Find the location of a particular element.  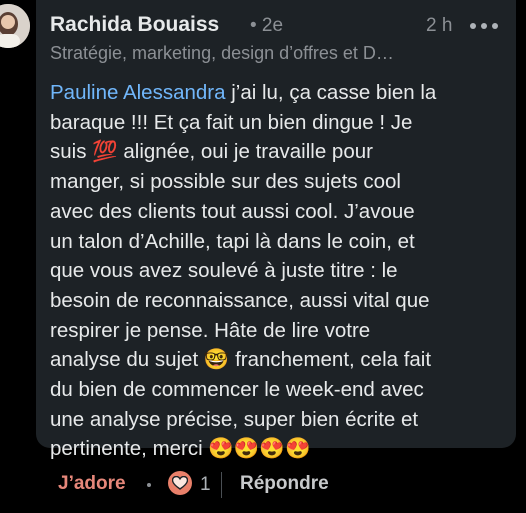

timestamp: 2 h is located at coordinates (439, 25).